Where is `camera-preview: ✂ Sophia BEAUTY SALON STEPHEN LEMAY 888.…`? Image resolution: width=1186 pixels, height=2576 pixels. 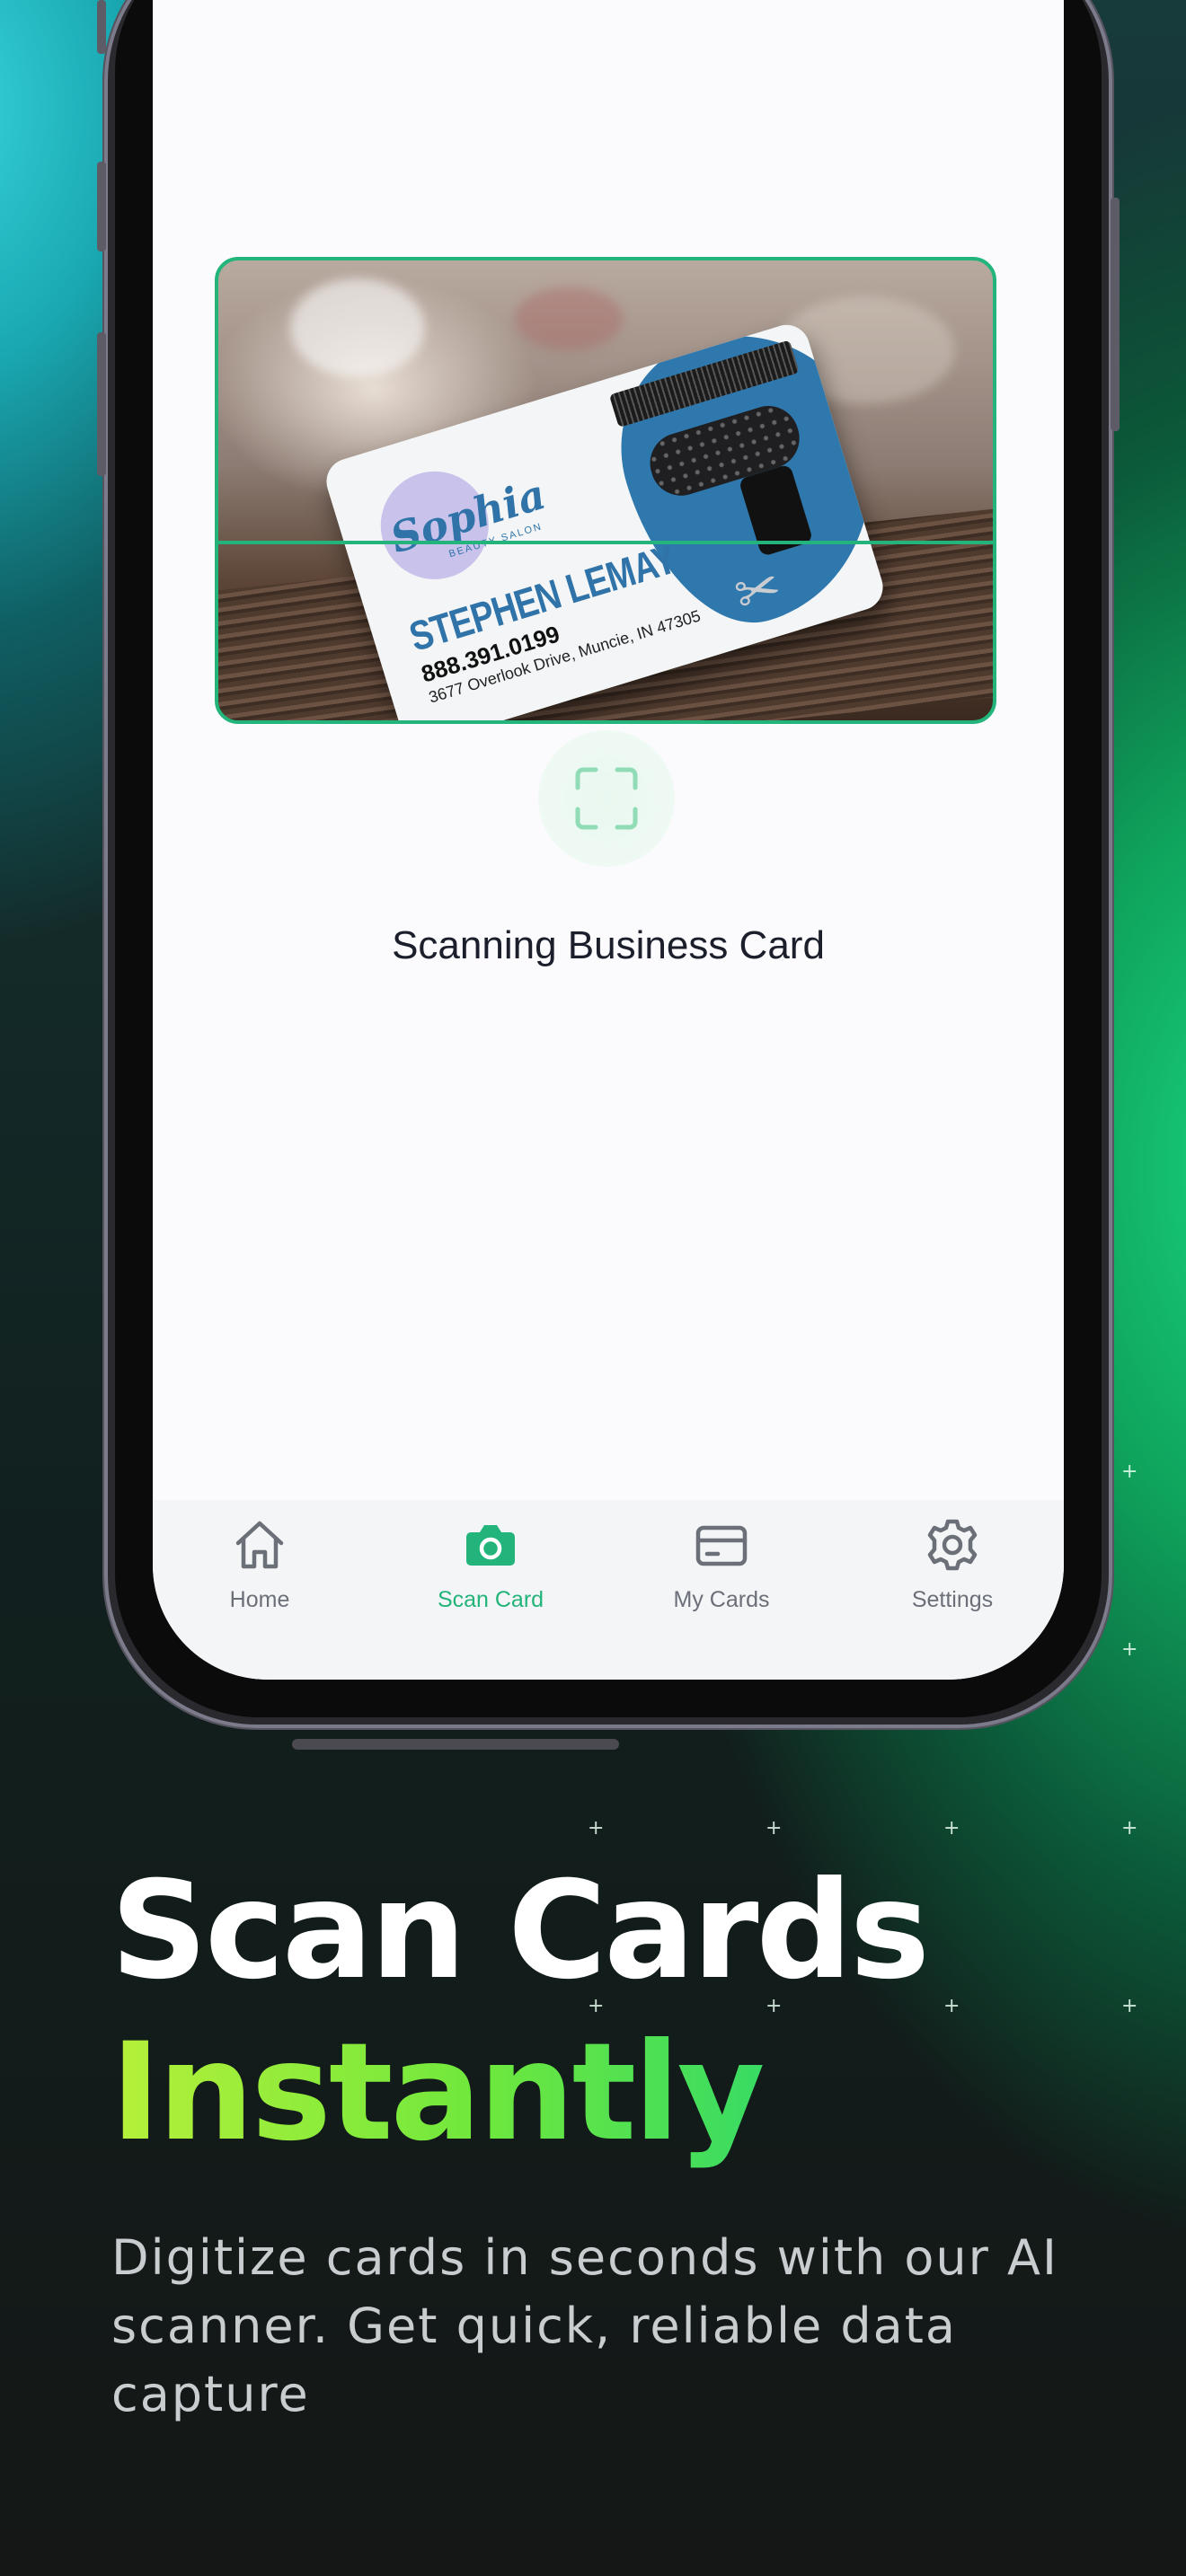
camera-preview: ✂ Sophia BEAUTY SALON STEPHEN LEMAY 888.… is located at coordinates (605, 490).